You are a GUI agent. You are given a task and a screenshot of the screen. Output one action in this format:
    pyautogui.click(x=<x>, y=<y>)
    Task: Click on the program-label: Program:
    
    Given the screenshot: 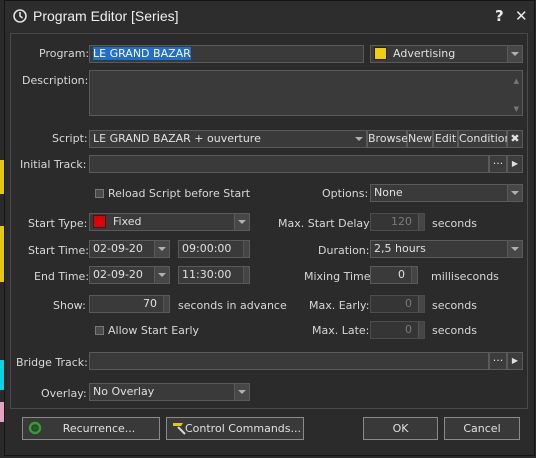 What is the action you would take?
    pyautogui.click(x=64, y=53)
    